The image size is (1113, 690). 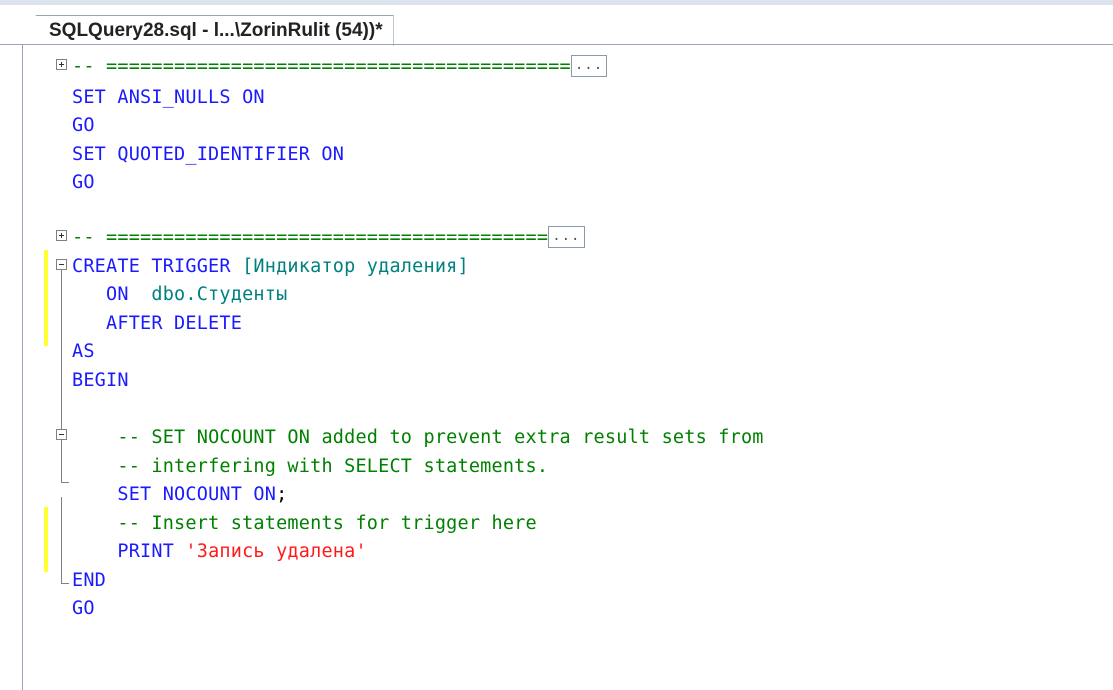 What do you see at coordinates (197, 494) in the screenshot?
I see `sql-keyword: SET NOCOUNT ON` at bounding box center [197, 494].